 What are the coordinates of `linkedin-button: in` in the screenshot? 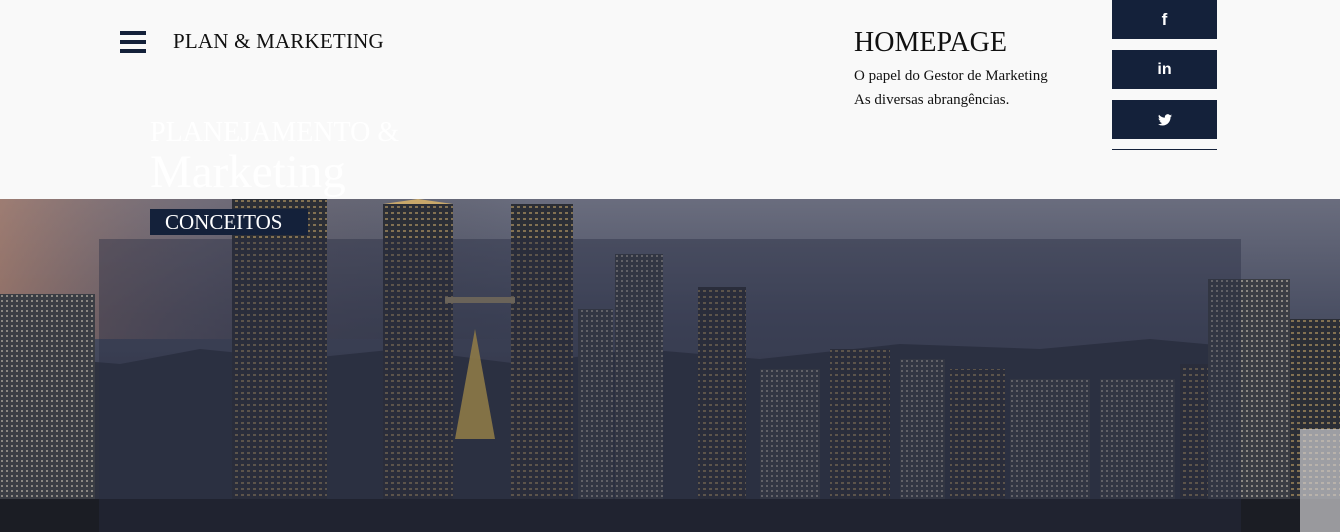 It's located at (1164, 69).